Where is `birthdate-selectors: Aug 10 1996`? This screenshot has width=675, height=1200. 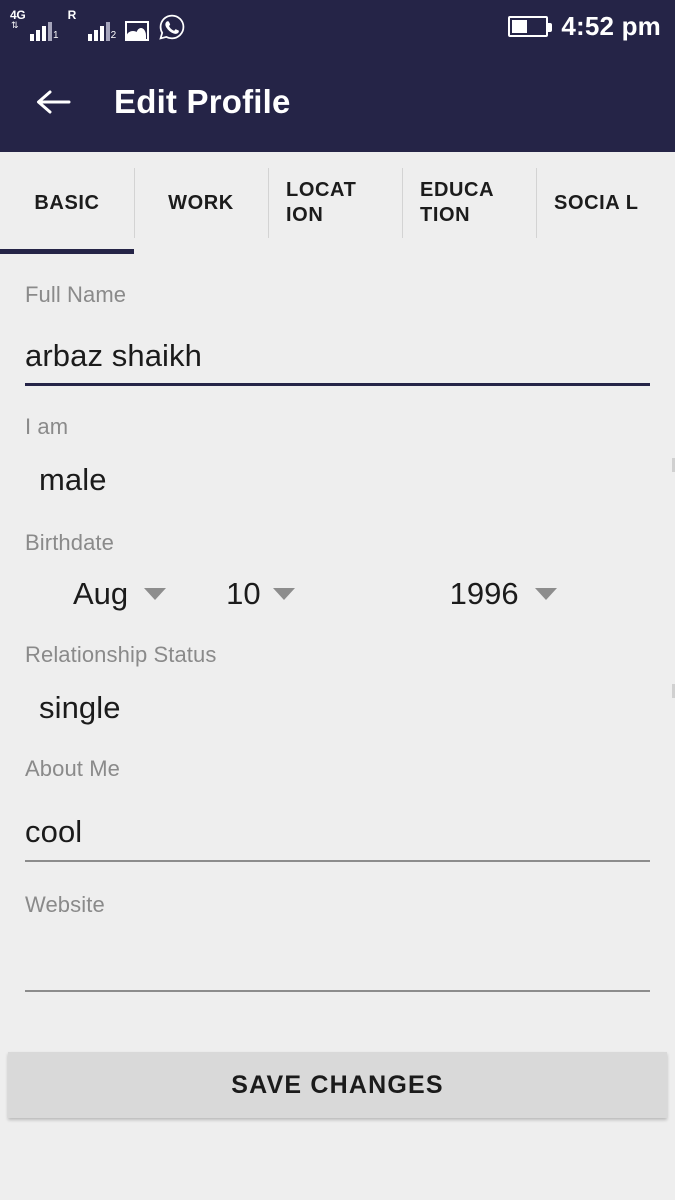
birthdate-selectors: Aug 10 1996 is located at coordinates (337, 584).